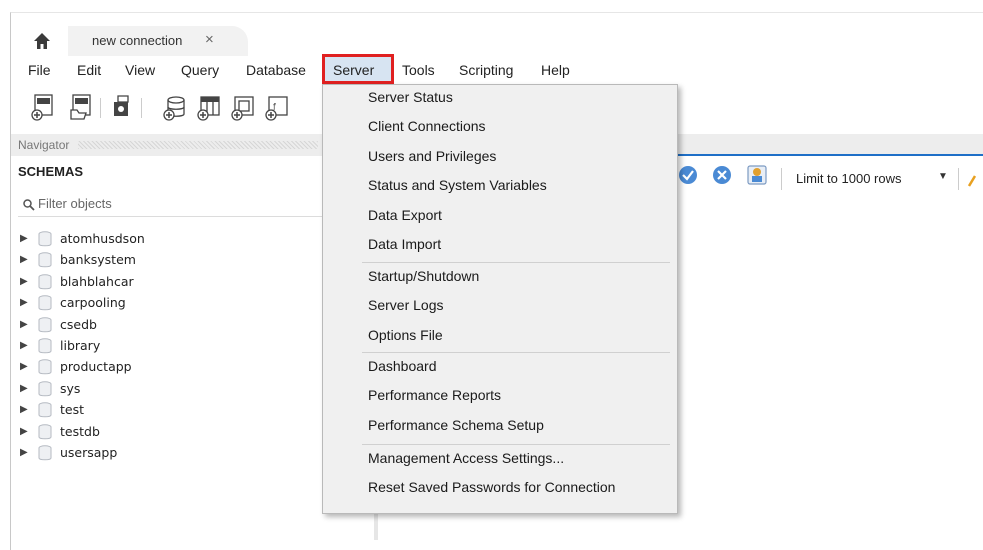  Describe the element at coordinates (427, 126) in the screenshot. I see `menu-item-client-connections: Client Connections` at that location.